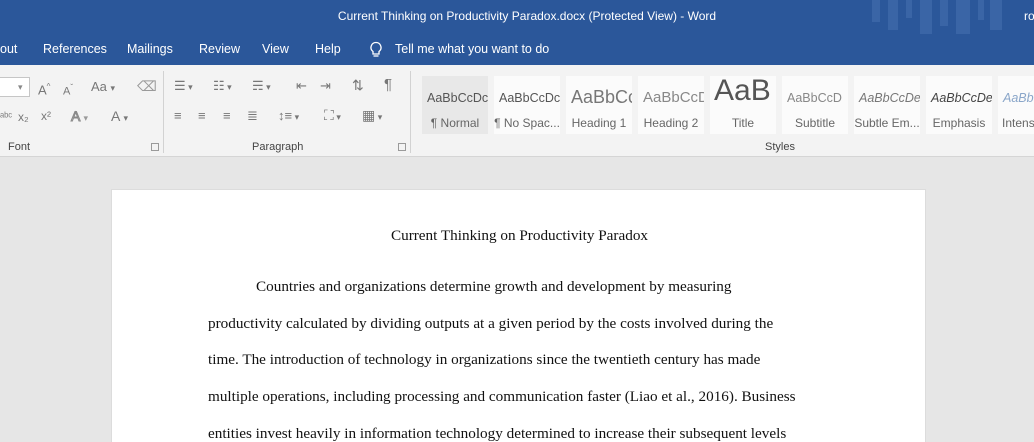 Image resolution: width=1034 pixels, height=442 pixels. What do you see at coordinates (15, 87) in the screenshot?
I see `font-size-combo: ▾` at bounding box center [15, 87].